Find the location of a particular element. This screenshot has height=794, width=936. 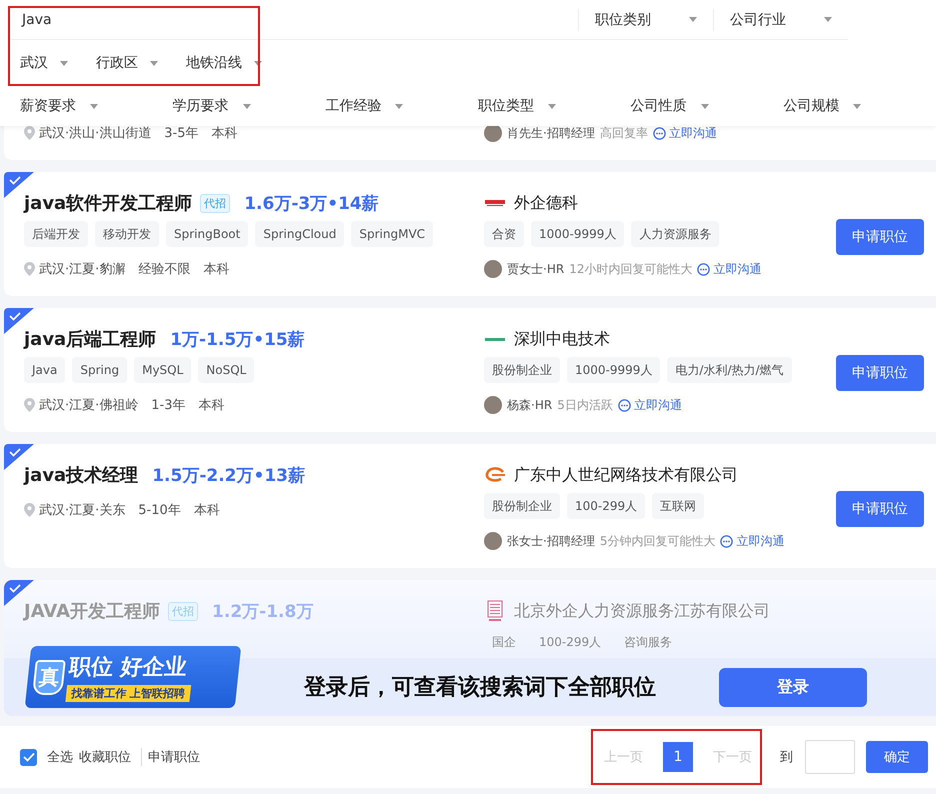

filter-dropdown: 薪资要求 is located at coordinates (96, 106).